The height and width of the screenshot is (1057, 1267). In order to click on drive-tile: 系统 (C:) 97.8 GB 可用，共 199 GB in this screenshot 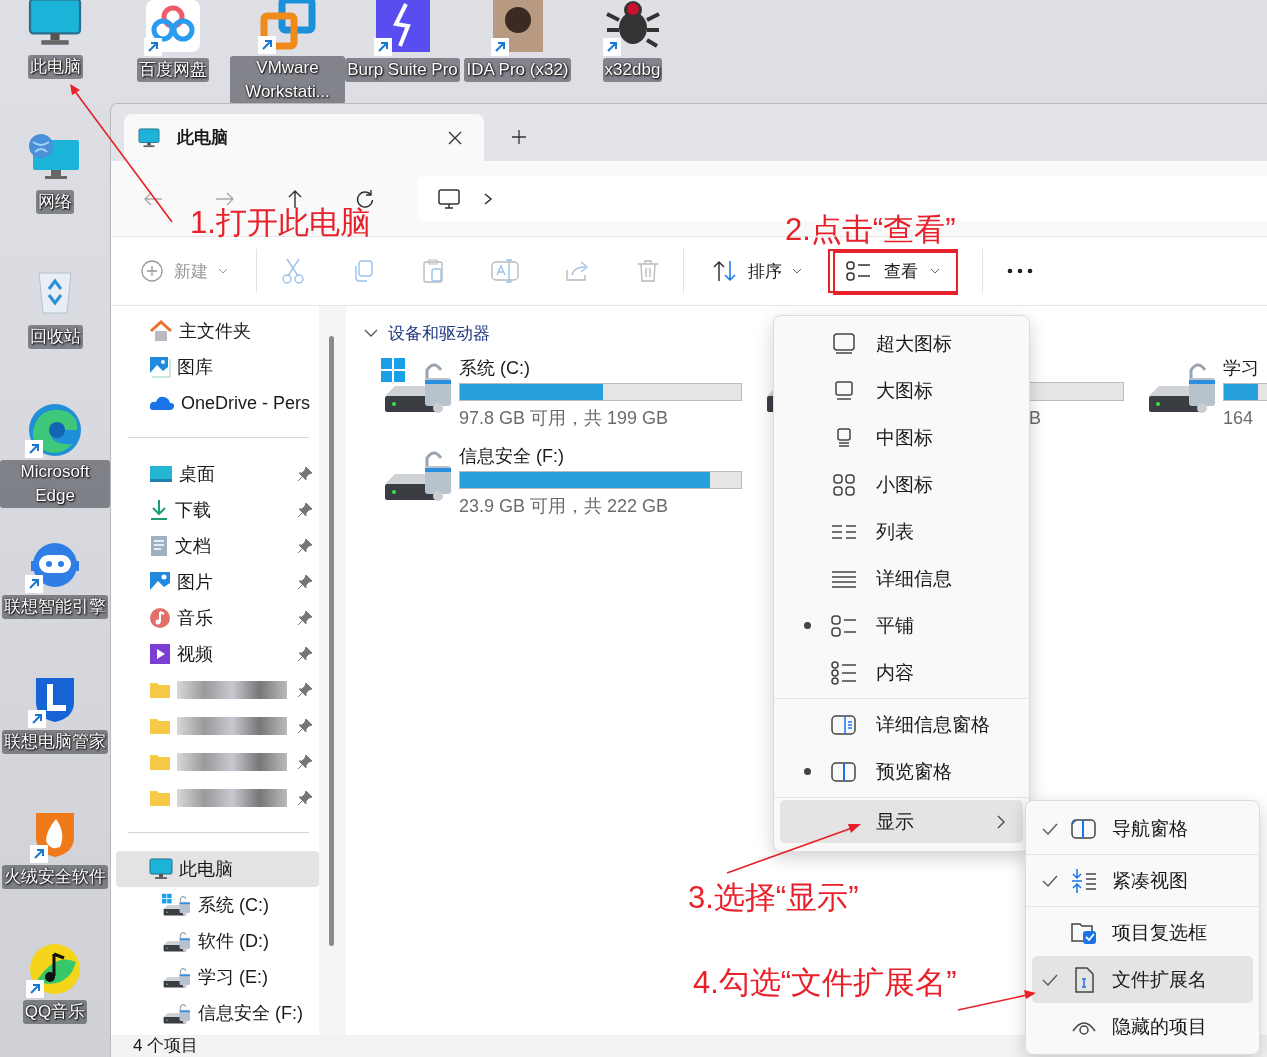, I will do `click(572, 393)`.